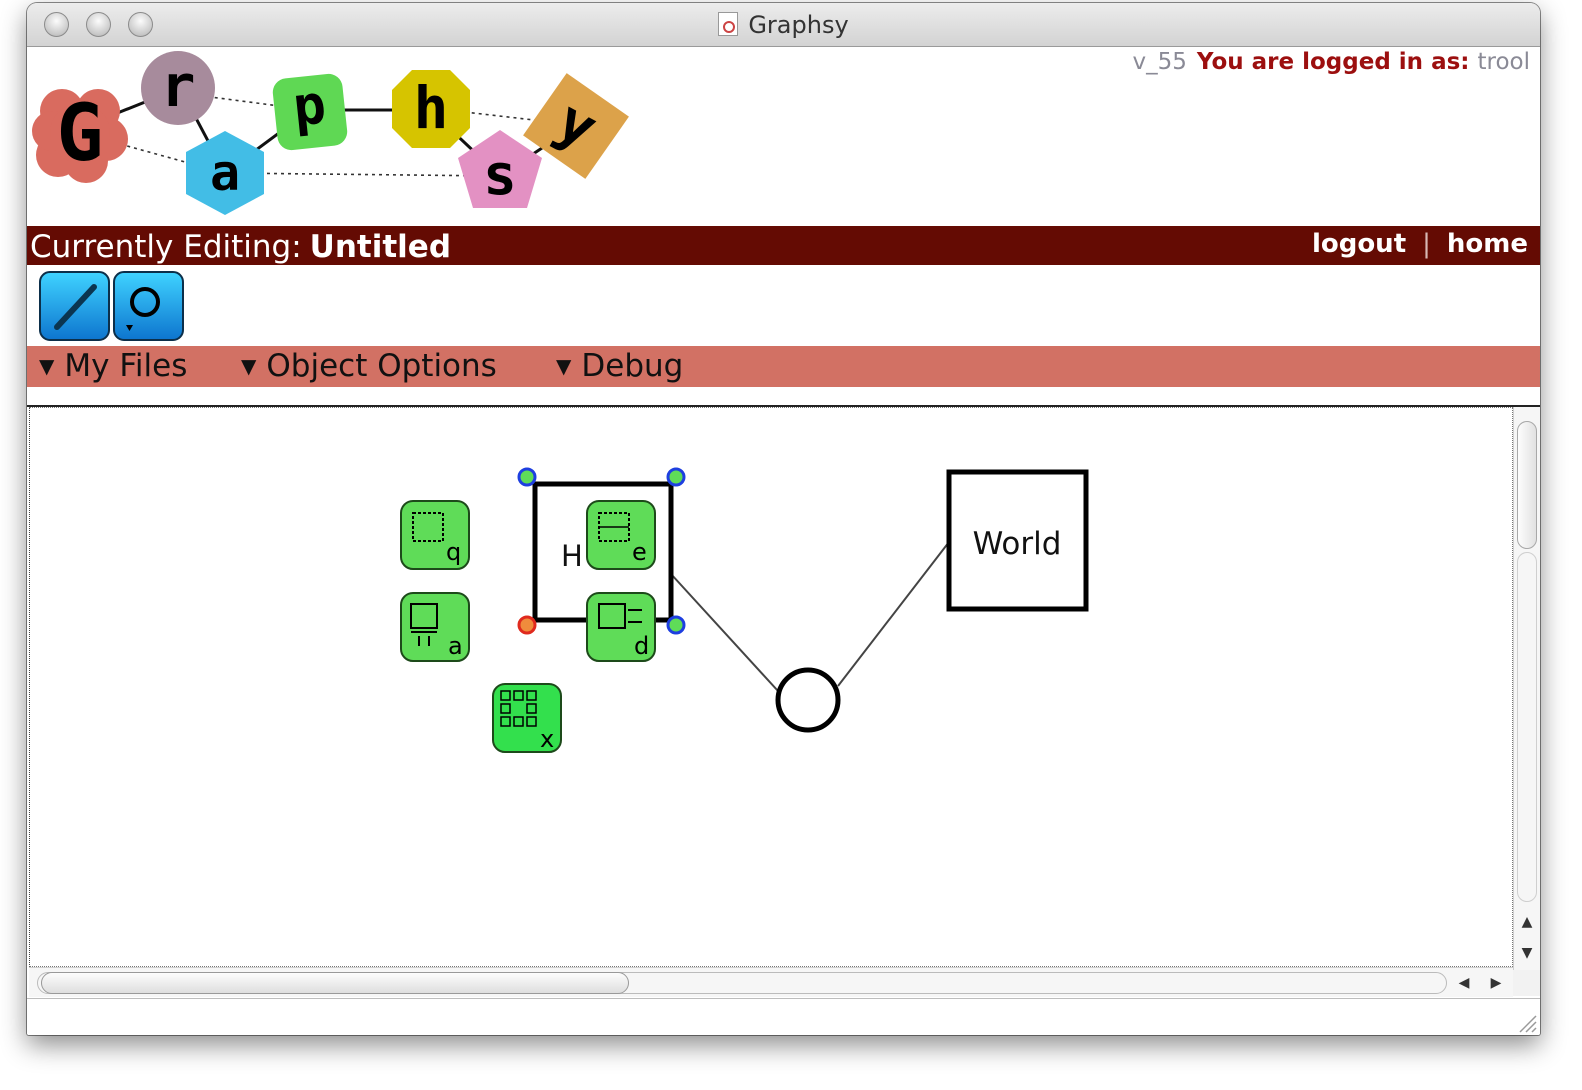 The width and height of the screenshot is (1582, 1090). Describe the element at coordinates (126, 366) in the screenshot. I see `my-files-menu-label: My Files` at that location.